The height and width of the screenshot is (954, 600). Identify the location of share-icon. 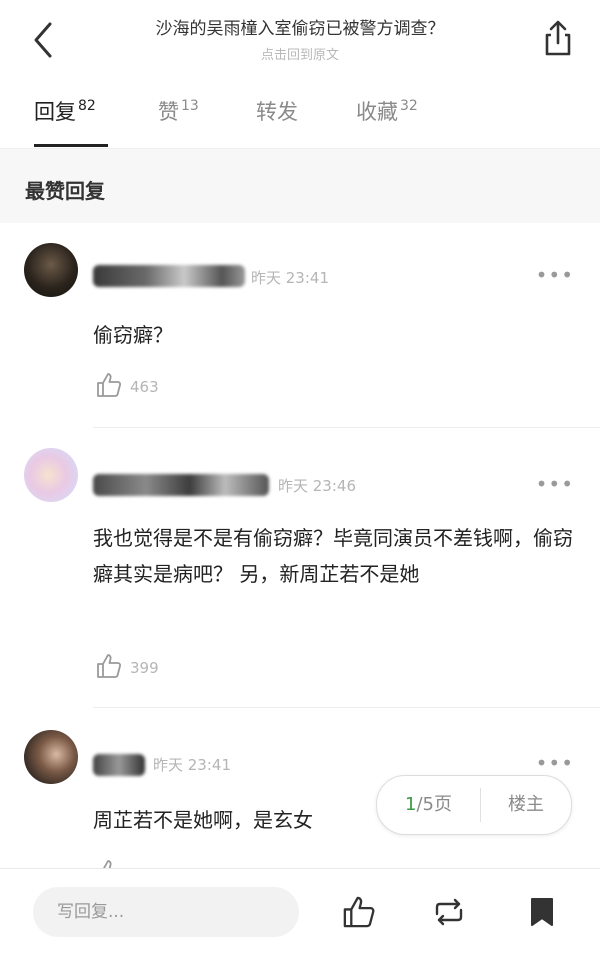
(558, 38).